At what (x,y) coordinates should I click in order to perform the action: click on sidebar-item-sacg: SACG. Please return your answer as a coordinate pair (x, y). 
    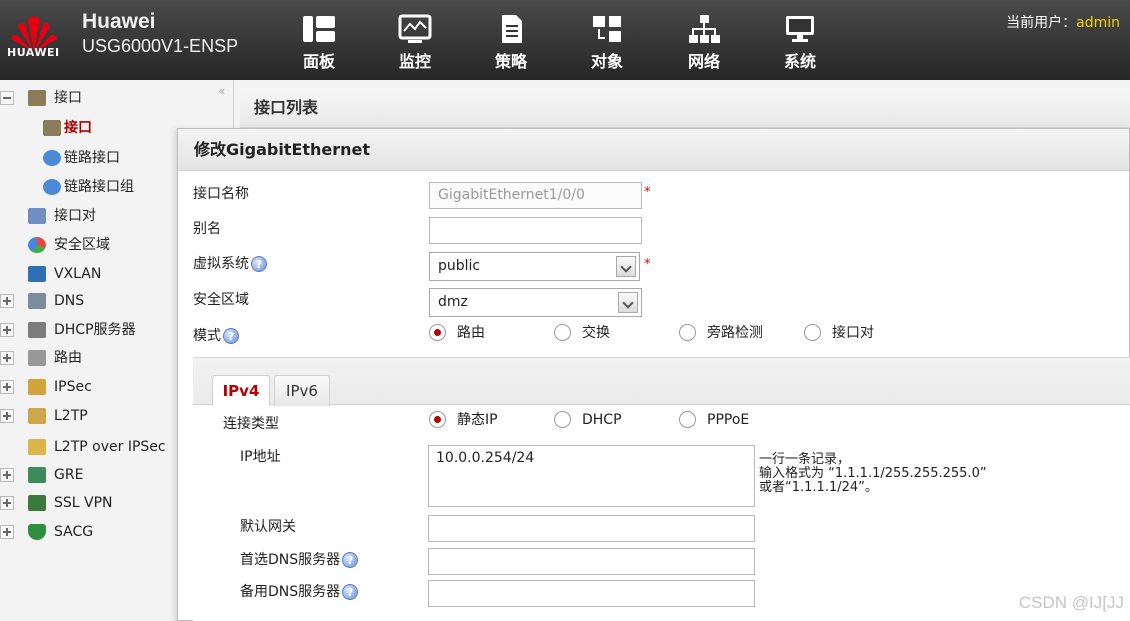
    Looking at the image, I should click on (100, 532).